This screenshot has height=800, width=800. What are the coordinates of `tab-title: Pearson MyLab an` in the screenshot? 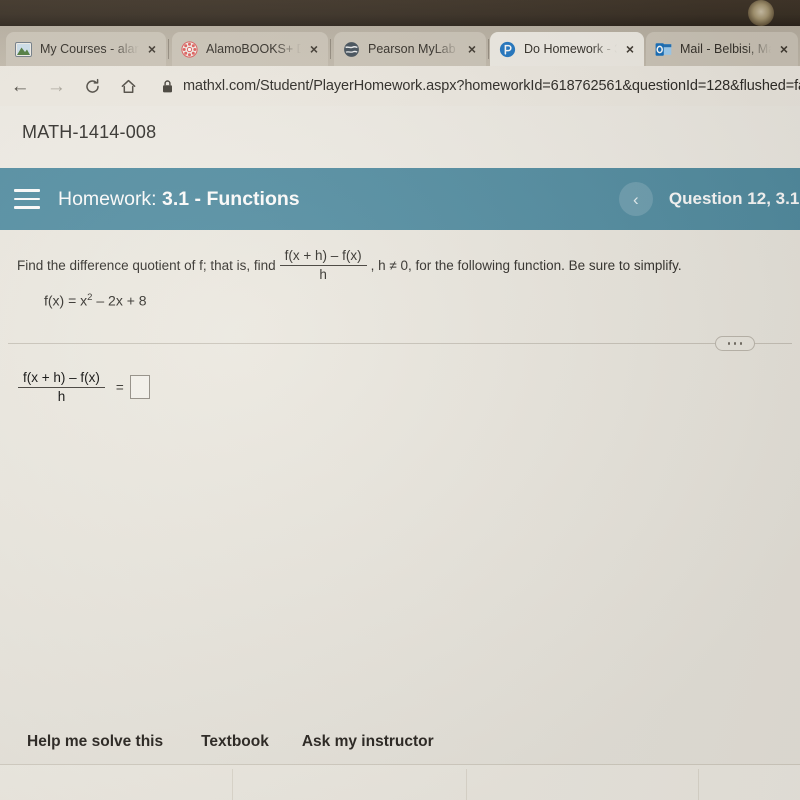 It's located at (413, 49).